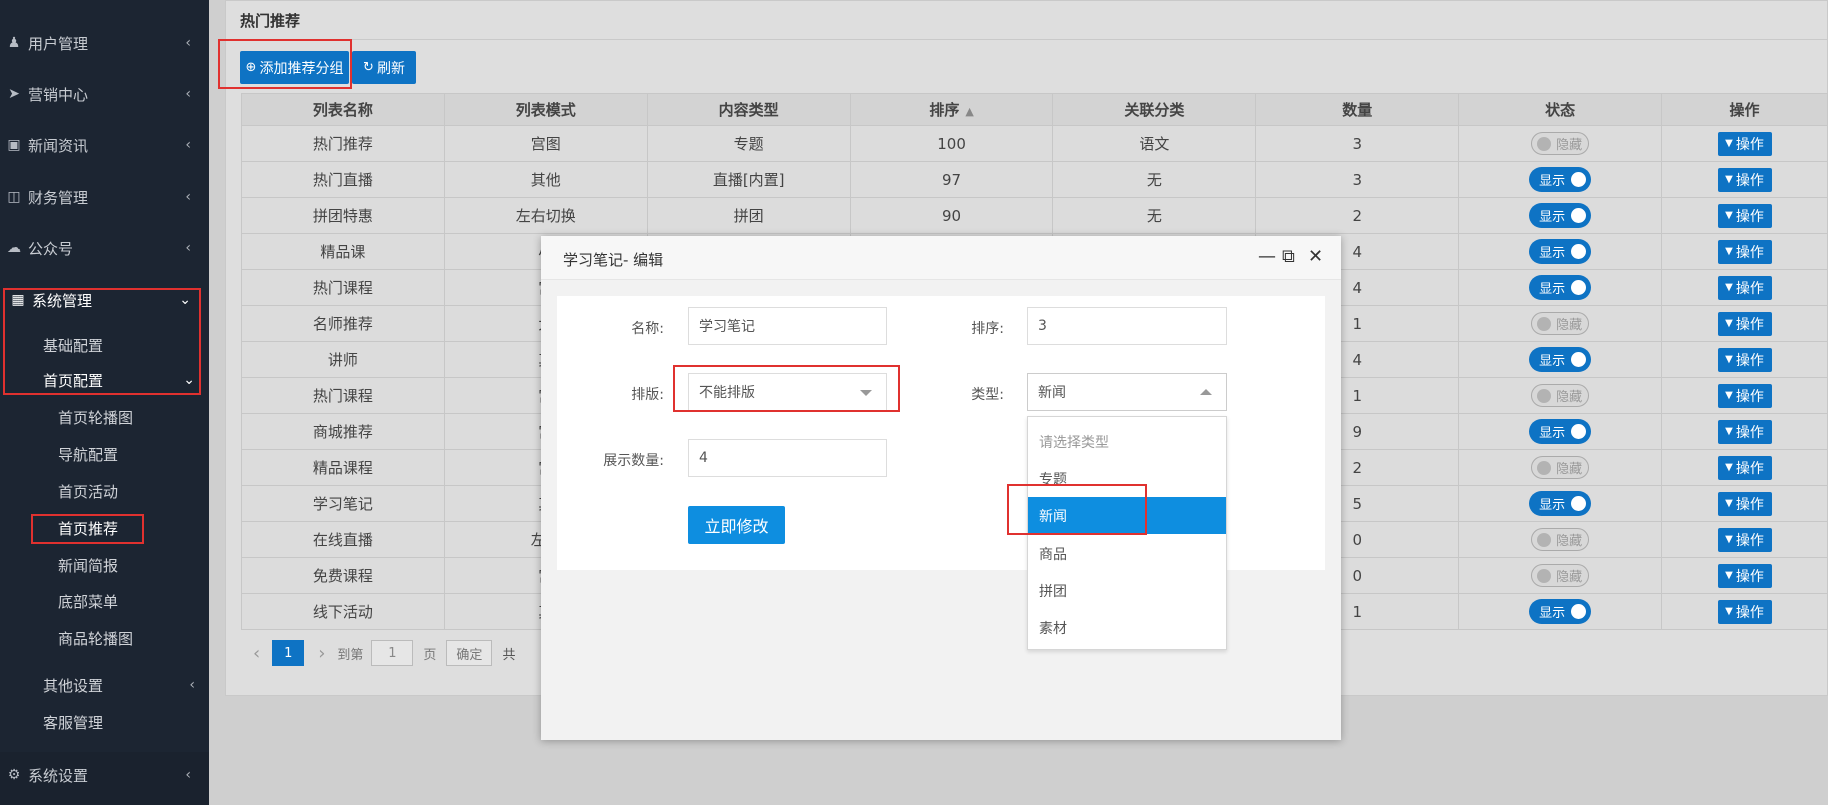 Image resolution: width=1828 pixels, height=805 pixels. What do you see at coordinates (104, 380) in the screenshot?
I see `sidebar-item-home-config: 首页配置 ⌄` at bounding box center [104, 380].